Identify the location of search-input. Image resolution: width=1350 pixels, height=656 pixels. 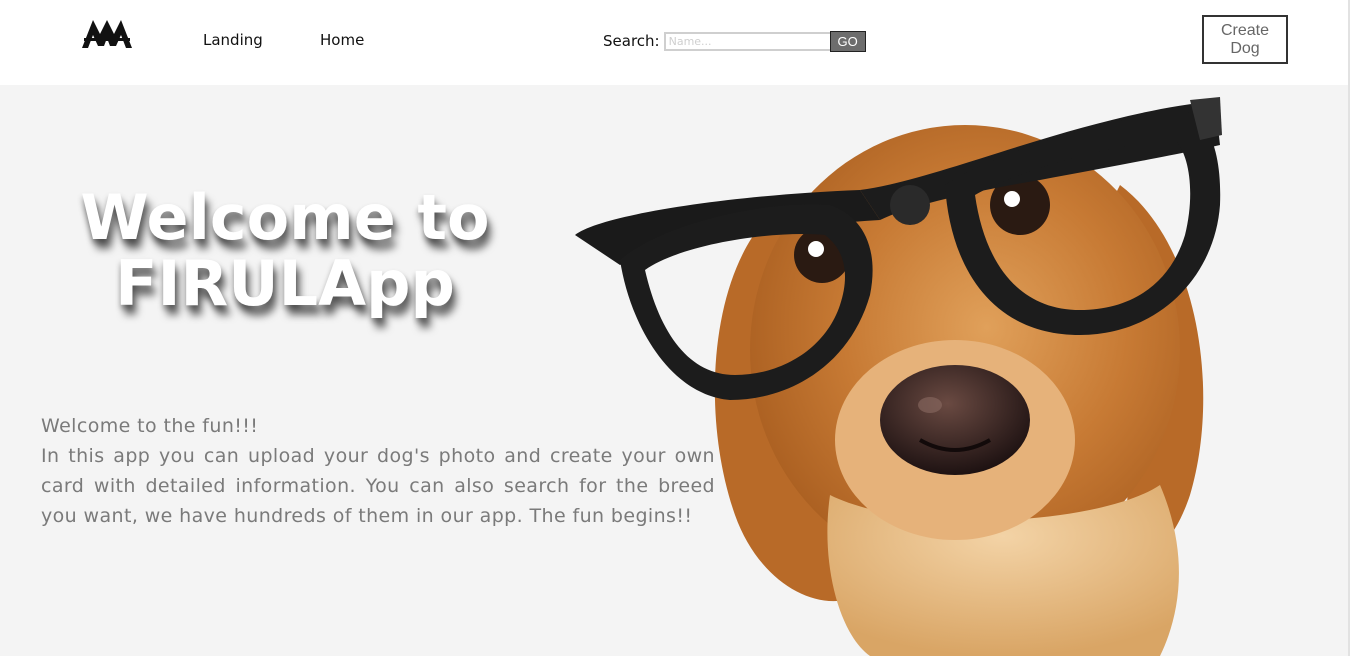
(746, 41).